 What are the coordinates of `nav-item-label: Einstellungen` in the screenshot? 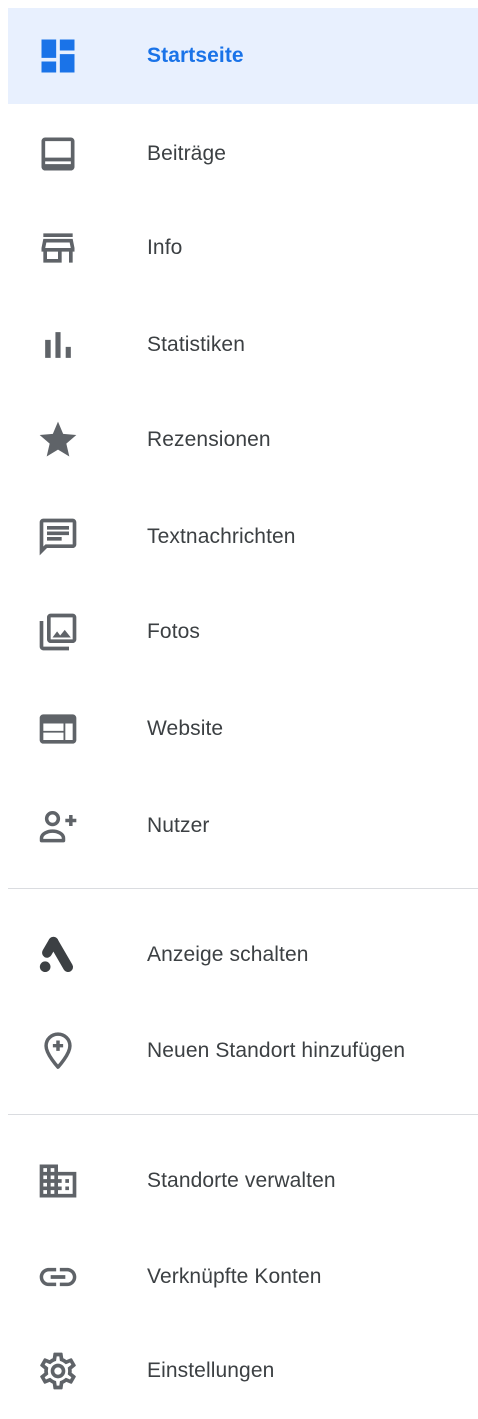 It's located at (211, 1370).